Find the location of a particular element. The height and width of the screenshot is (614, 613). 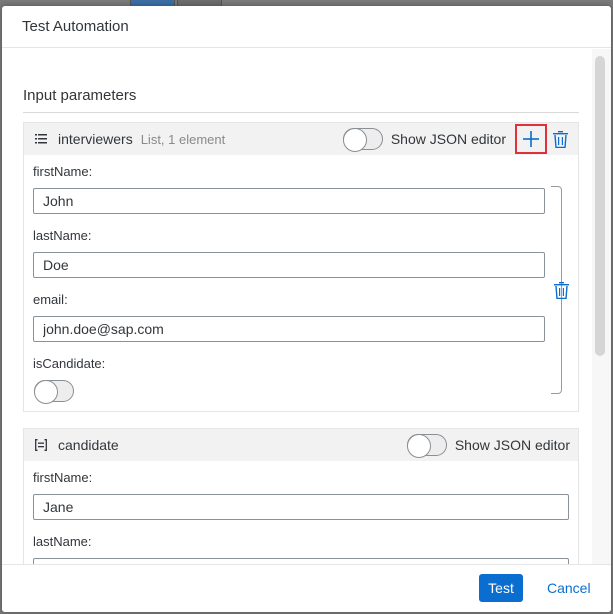

is-candidate-label: isCandidate: is located at coordinates (69, 363).